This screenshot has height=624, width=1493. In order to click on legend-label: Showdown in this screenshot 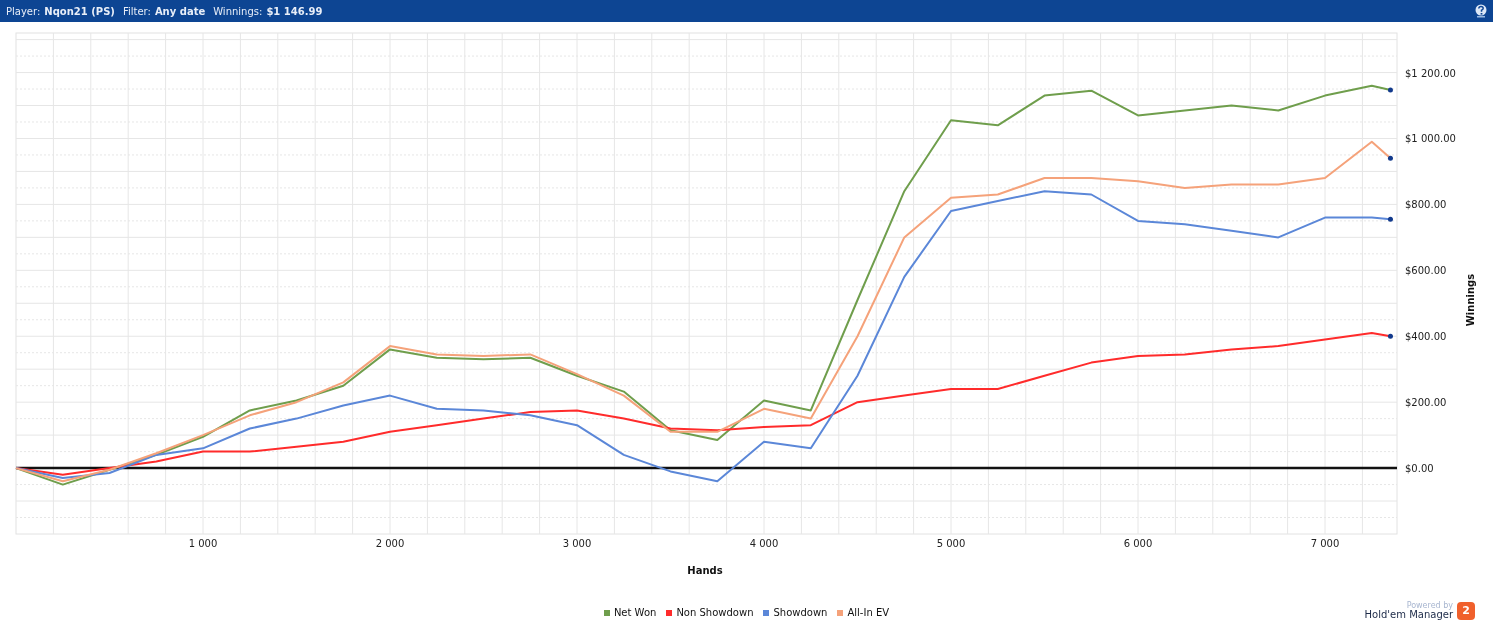, I will do `click(800, 612)`.